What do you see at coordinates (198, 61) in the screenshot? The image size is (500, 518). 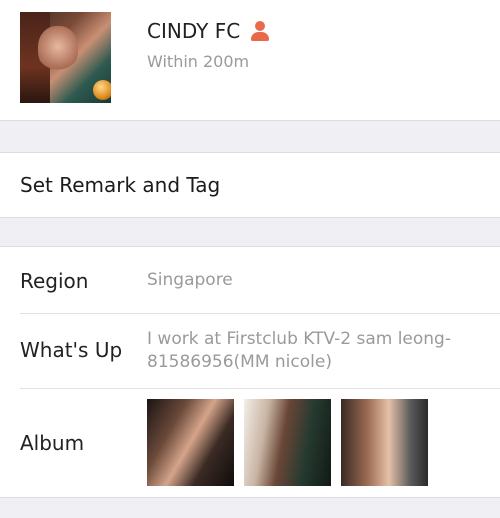 I see `profile-distance: Within 200m` at bounding box center [198, 61].